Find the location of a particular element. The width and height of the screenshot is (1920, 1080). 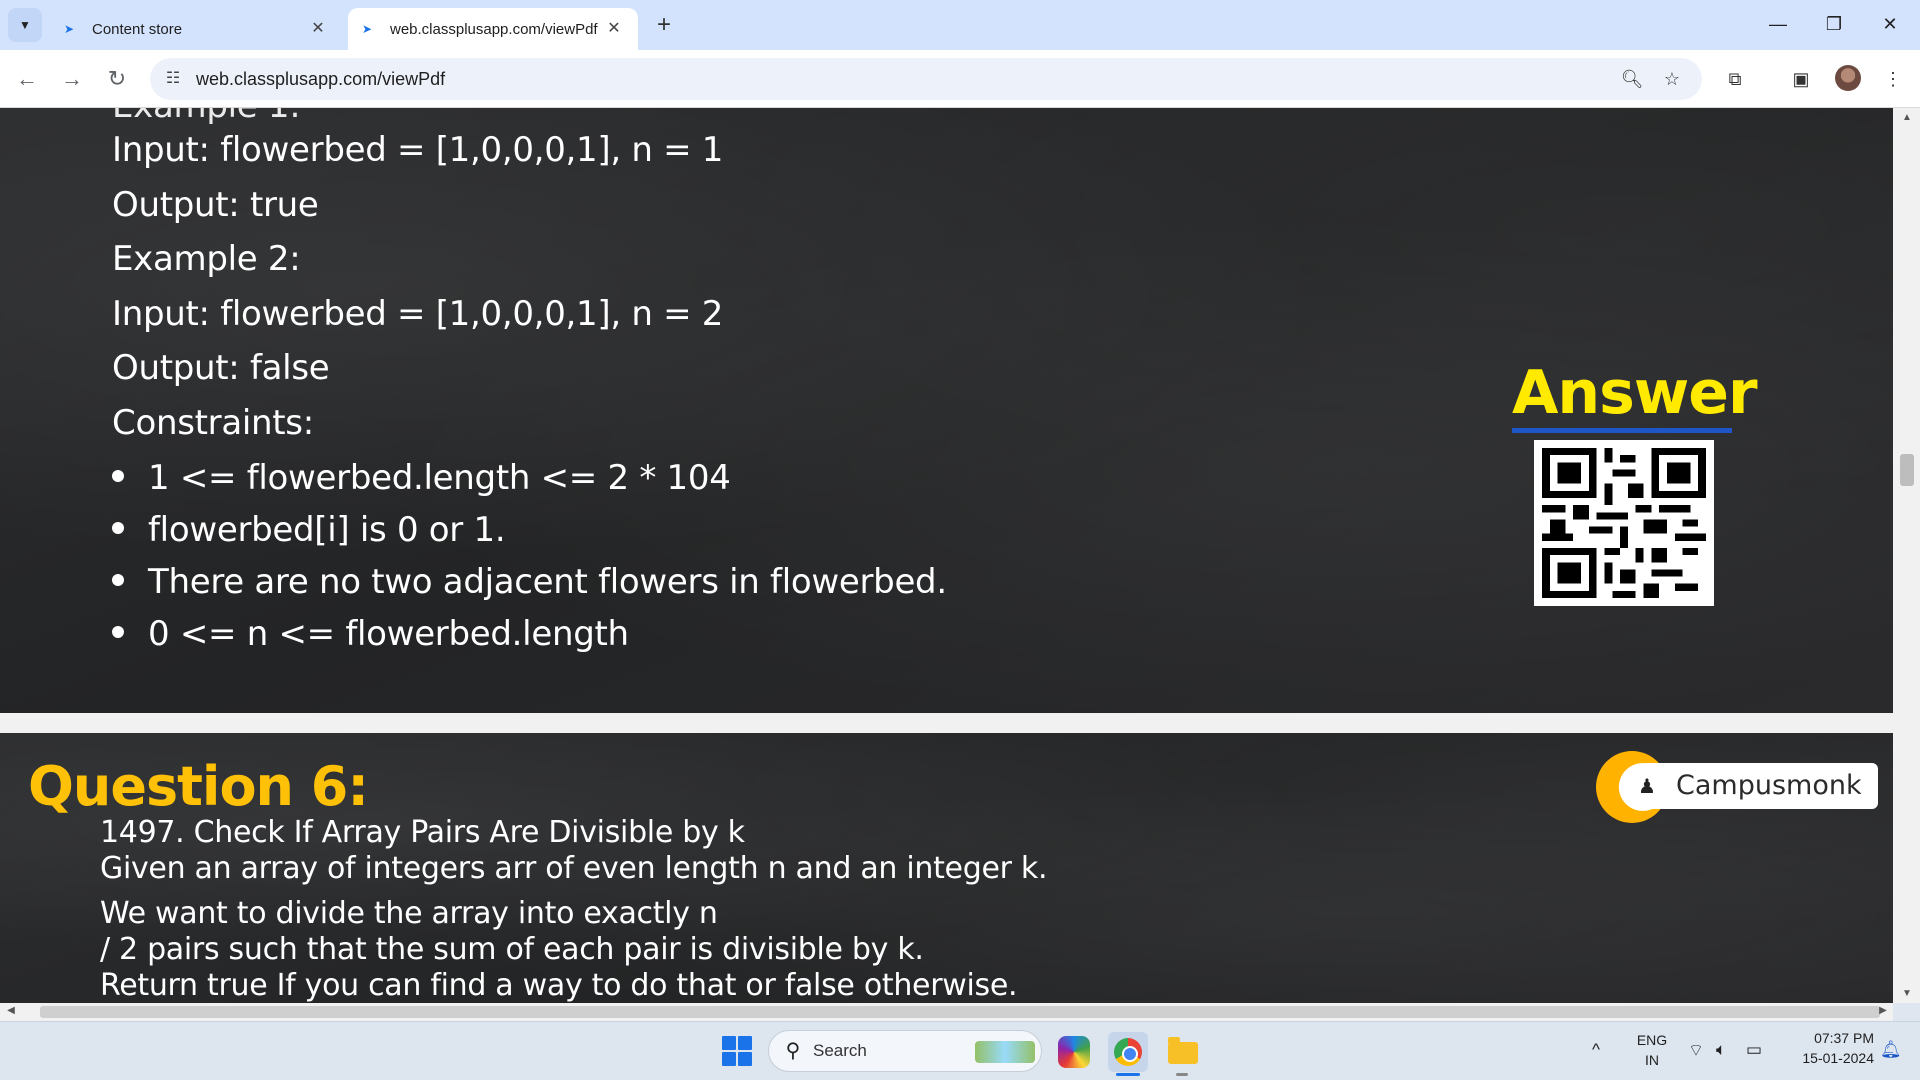

text-line: Constraints: is located at coordinates (213, 423).